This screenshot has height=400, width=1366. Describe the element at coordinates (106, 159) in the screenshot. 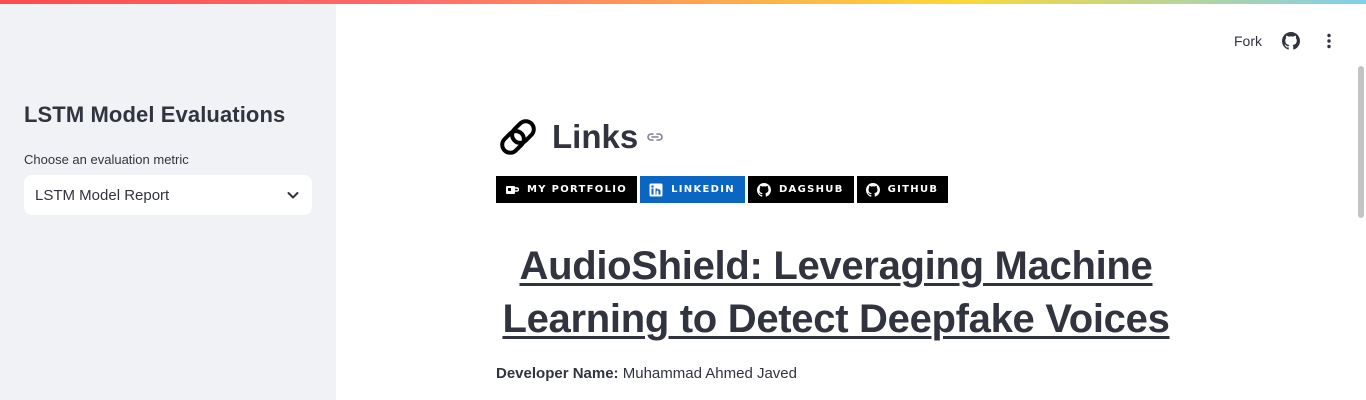

I see `metric-select-label: Choose an evaluation metric` at that location.